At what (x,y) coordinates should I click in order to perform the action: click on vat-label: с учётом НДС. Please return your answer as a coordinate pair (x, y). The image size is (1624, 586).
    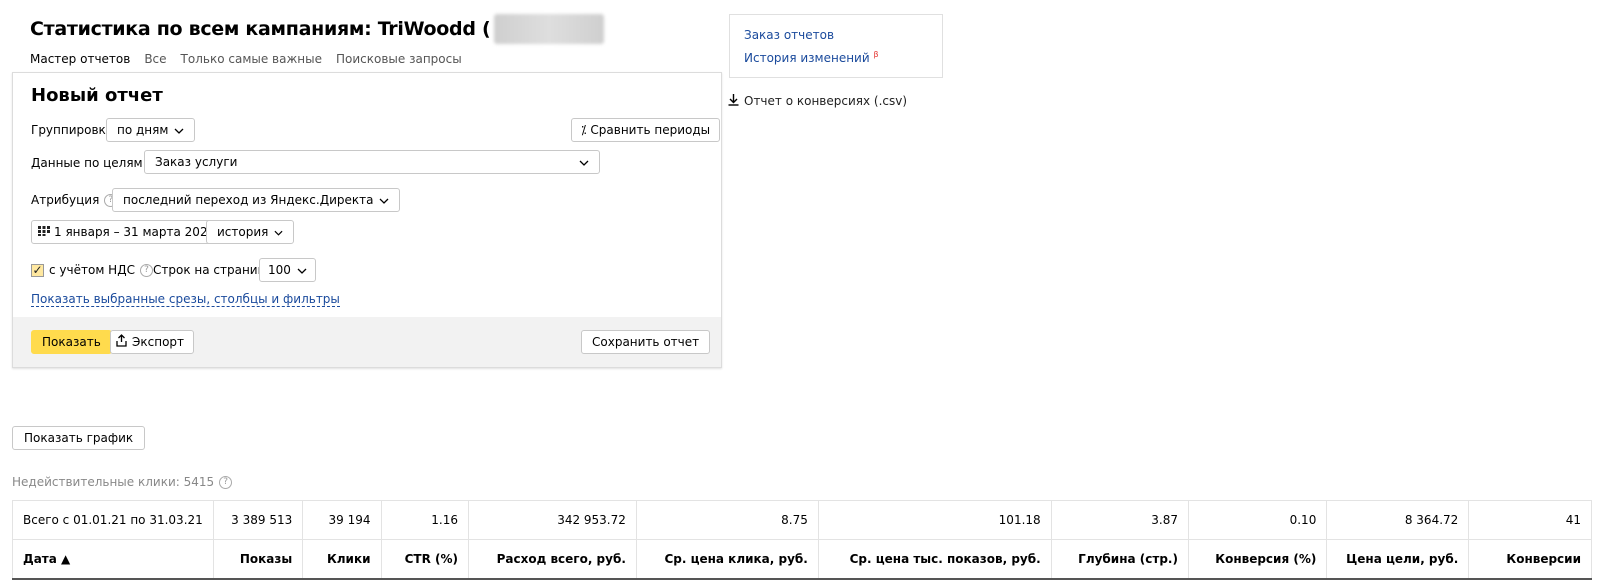
    Looking at the image, I should click on (92, 270).